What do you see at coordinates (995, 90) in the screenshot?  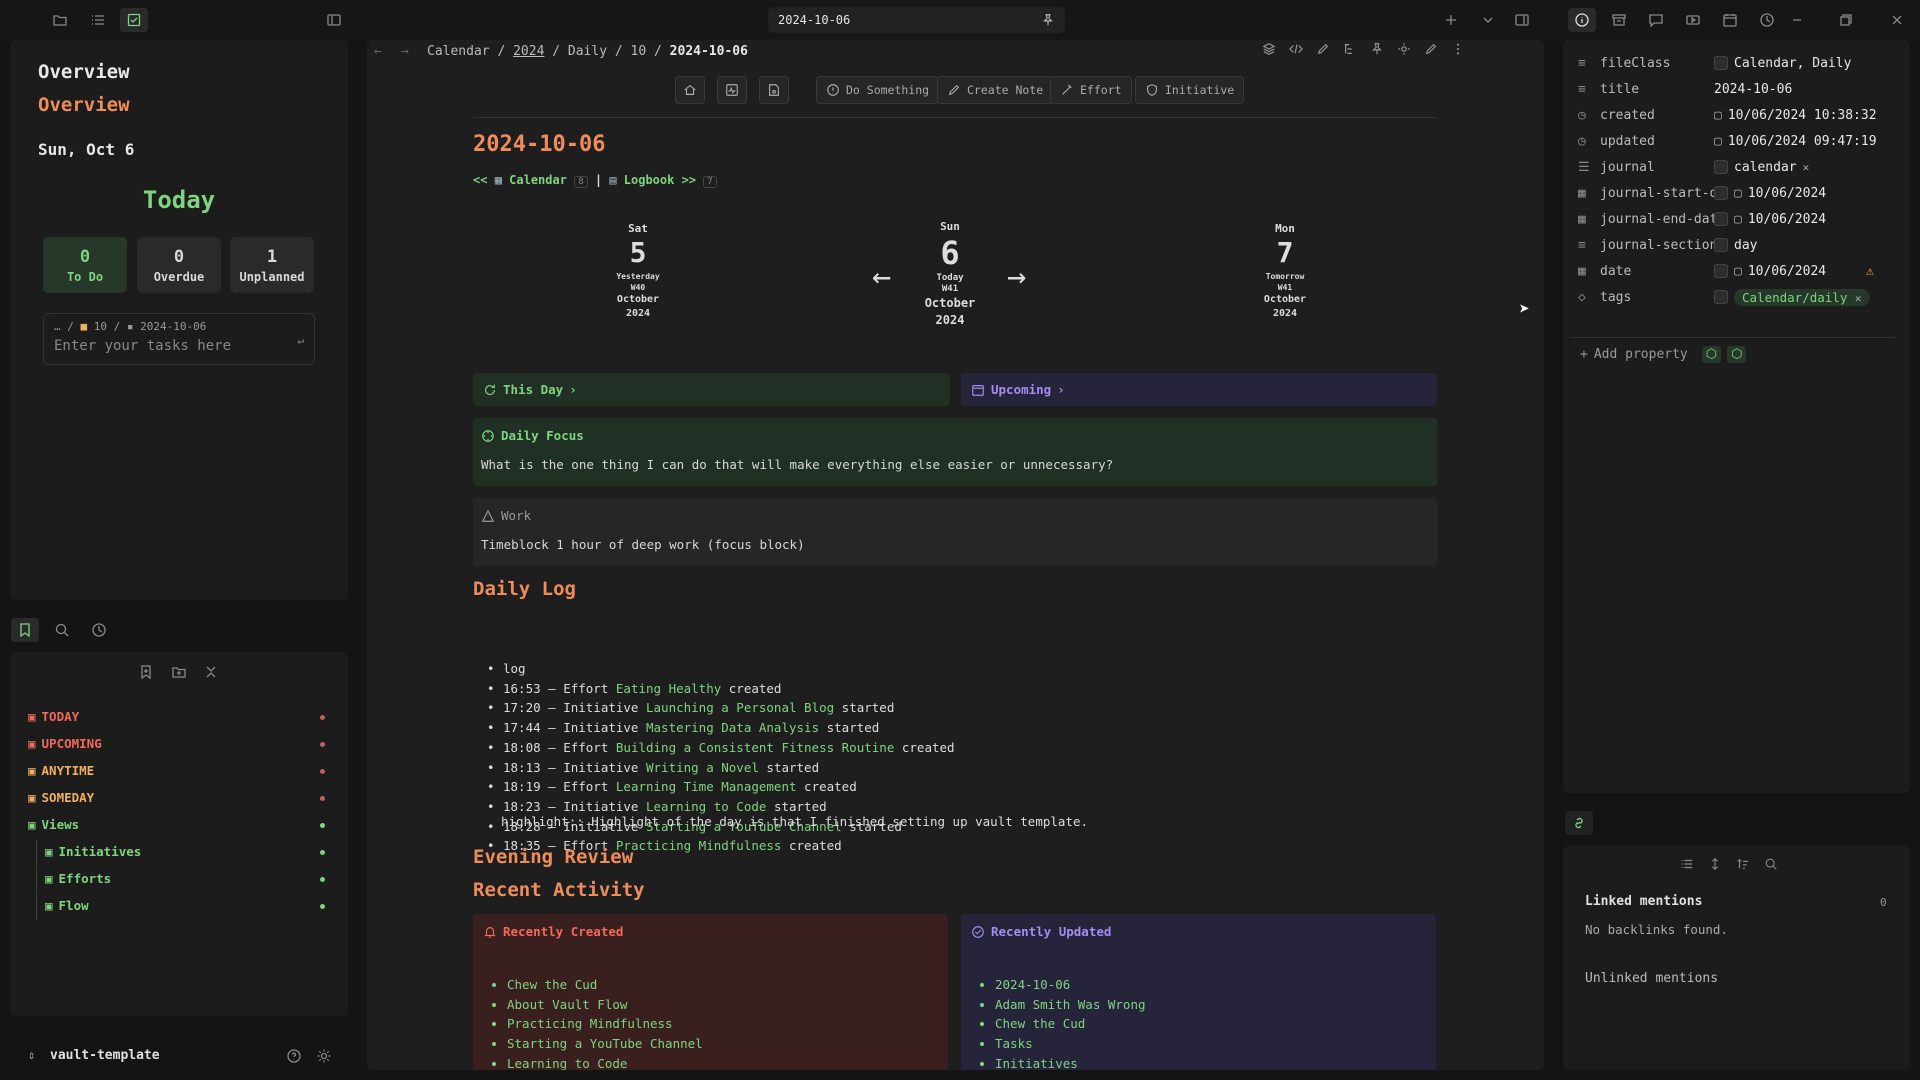 I see `create-note-button: Create Note` at bounding box center [995, 90].